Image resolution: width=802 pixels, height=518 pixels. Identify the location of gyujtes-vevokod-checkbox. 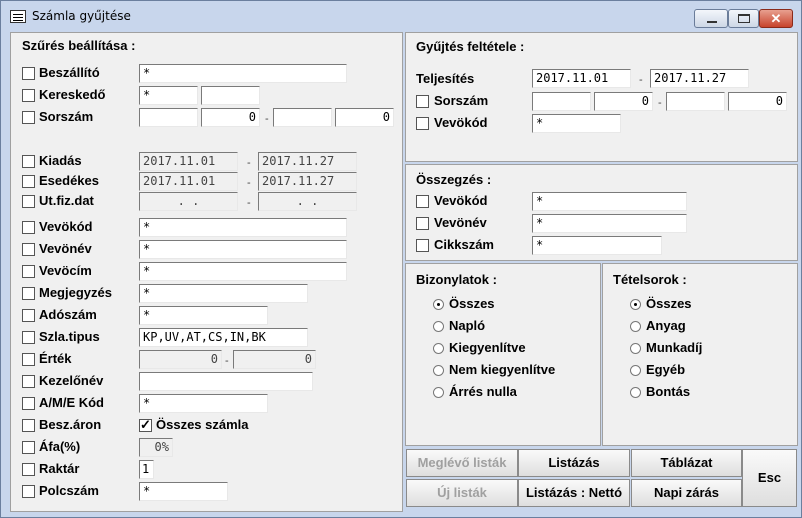
(422, 123).